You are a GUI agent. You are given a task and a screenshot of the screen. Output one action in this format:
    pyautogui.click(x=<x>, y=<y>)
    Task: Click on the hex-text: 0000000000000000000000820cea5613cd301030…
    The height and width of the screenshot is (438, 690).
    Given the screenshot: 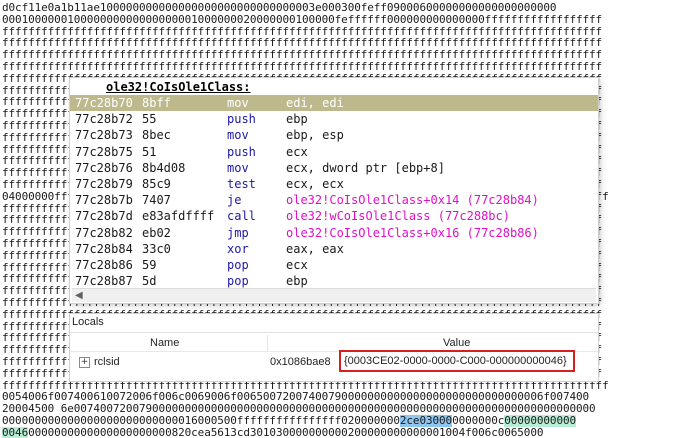 What is the action you would take?
    pyautogui.click(x=286, y=432)
    